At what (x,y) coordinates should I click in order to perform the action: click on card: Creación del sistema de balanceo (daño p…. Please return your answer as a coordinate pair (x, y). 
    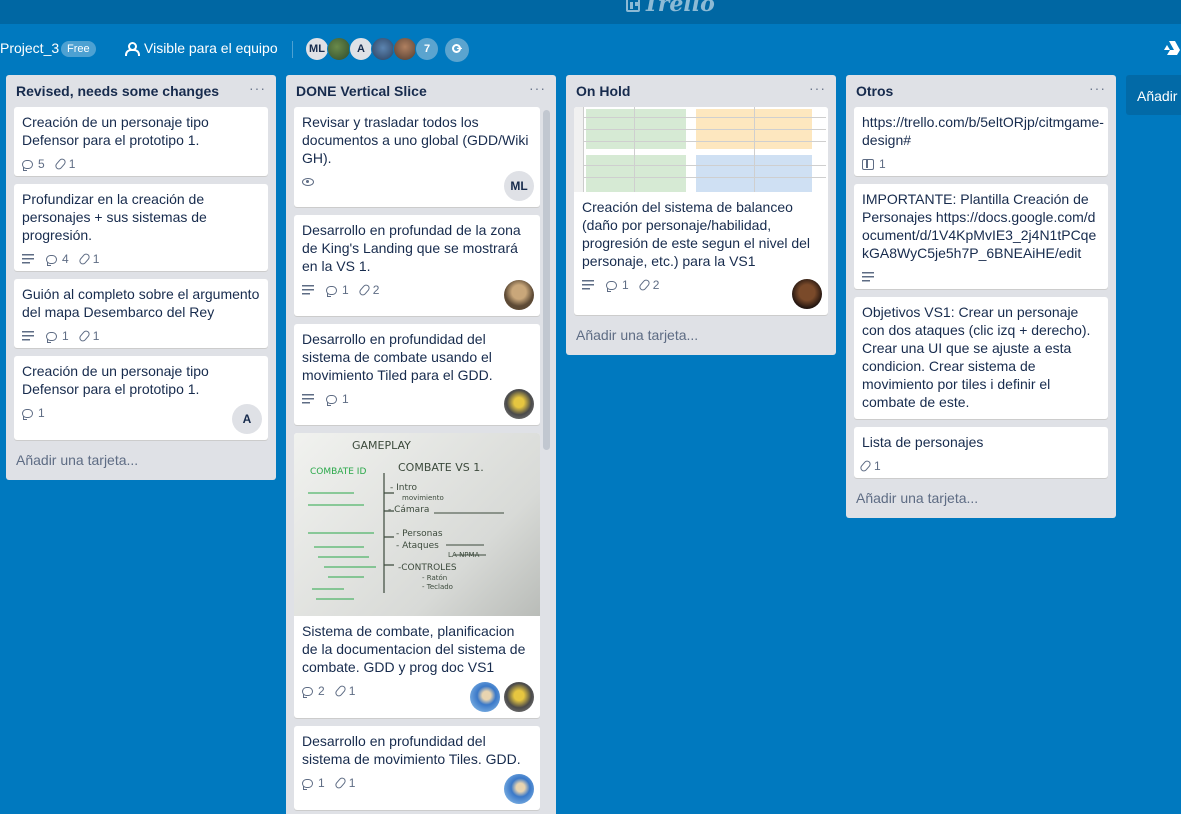
    Looking at the image, I should click on (701, 211).